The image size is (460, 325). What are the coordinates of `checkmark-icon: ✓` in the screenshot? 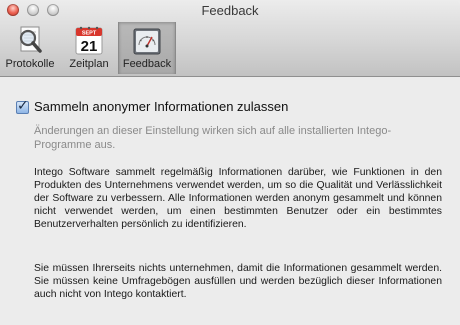 It's located at (23, 105).